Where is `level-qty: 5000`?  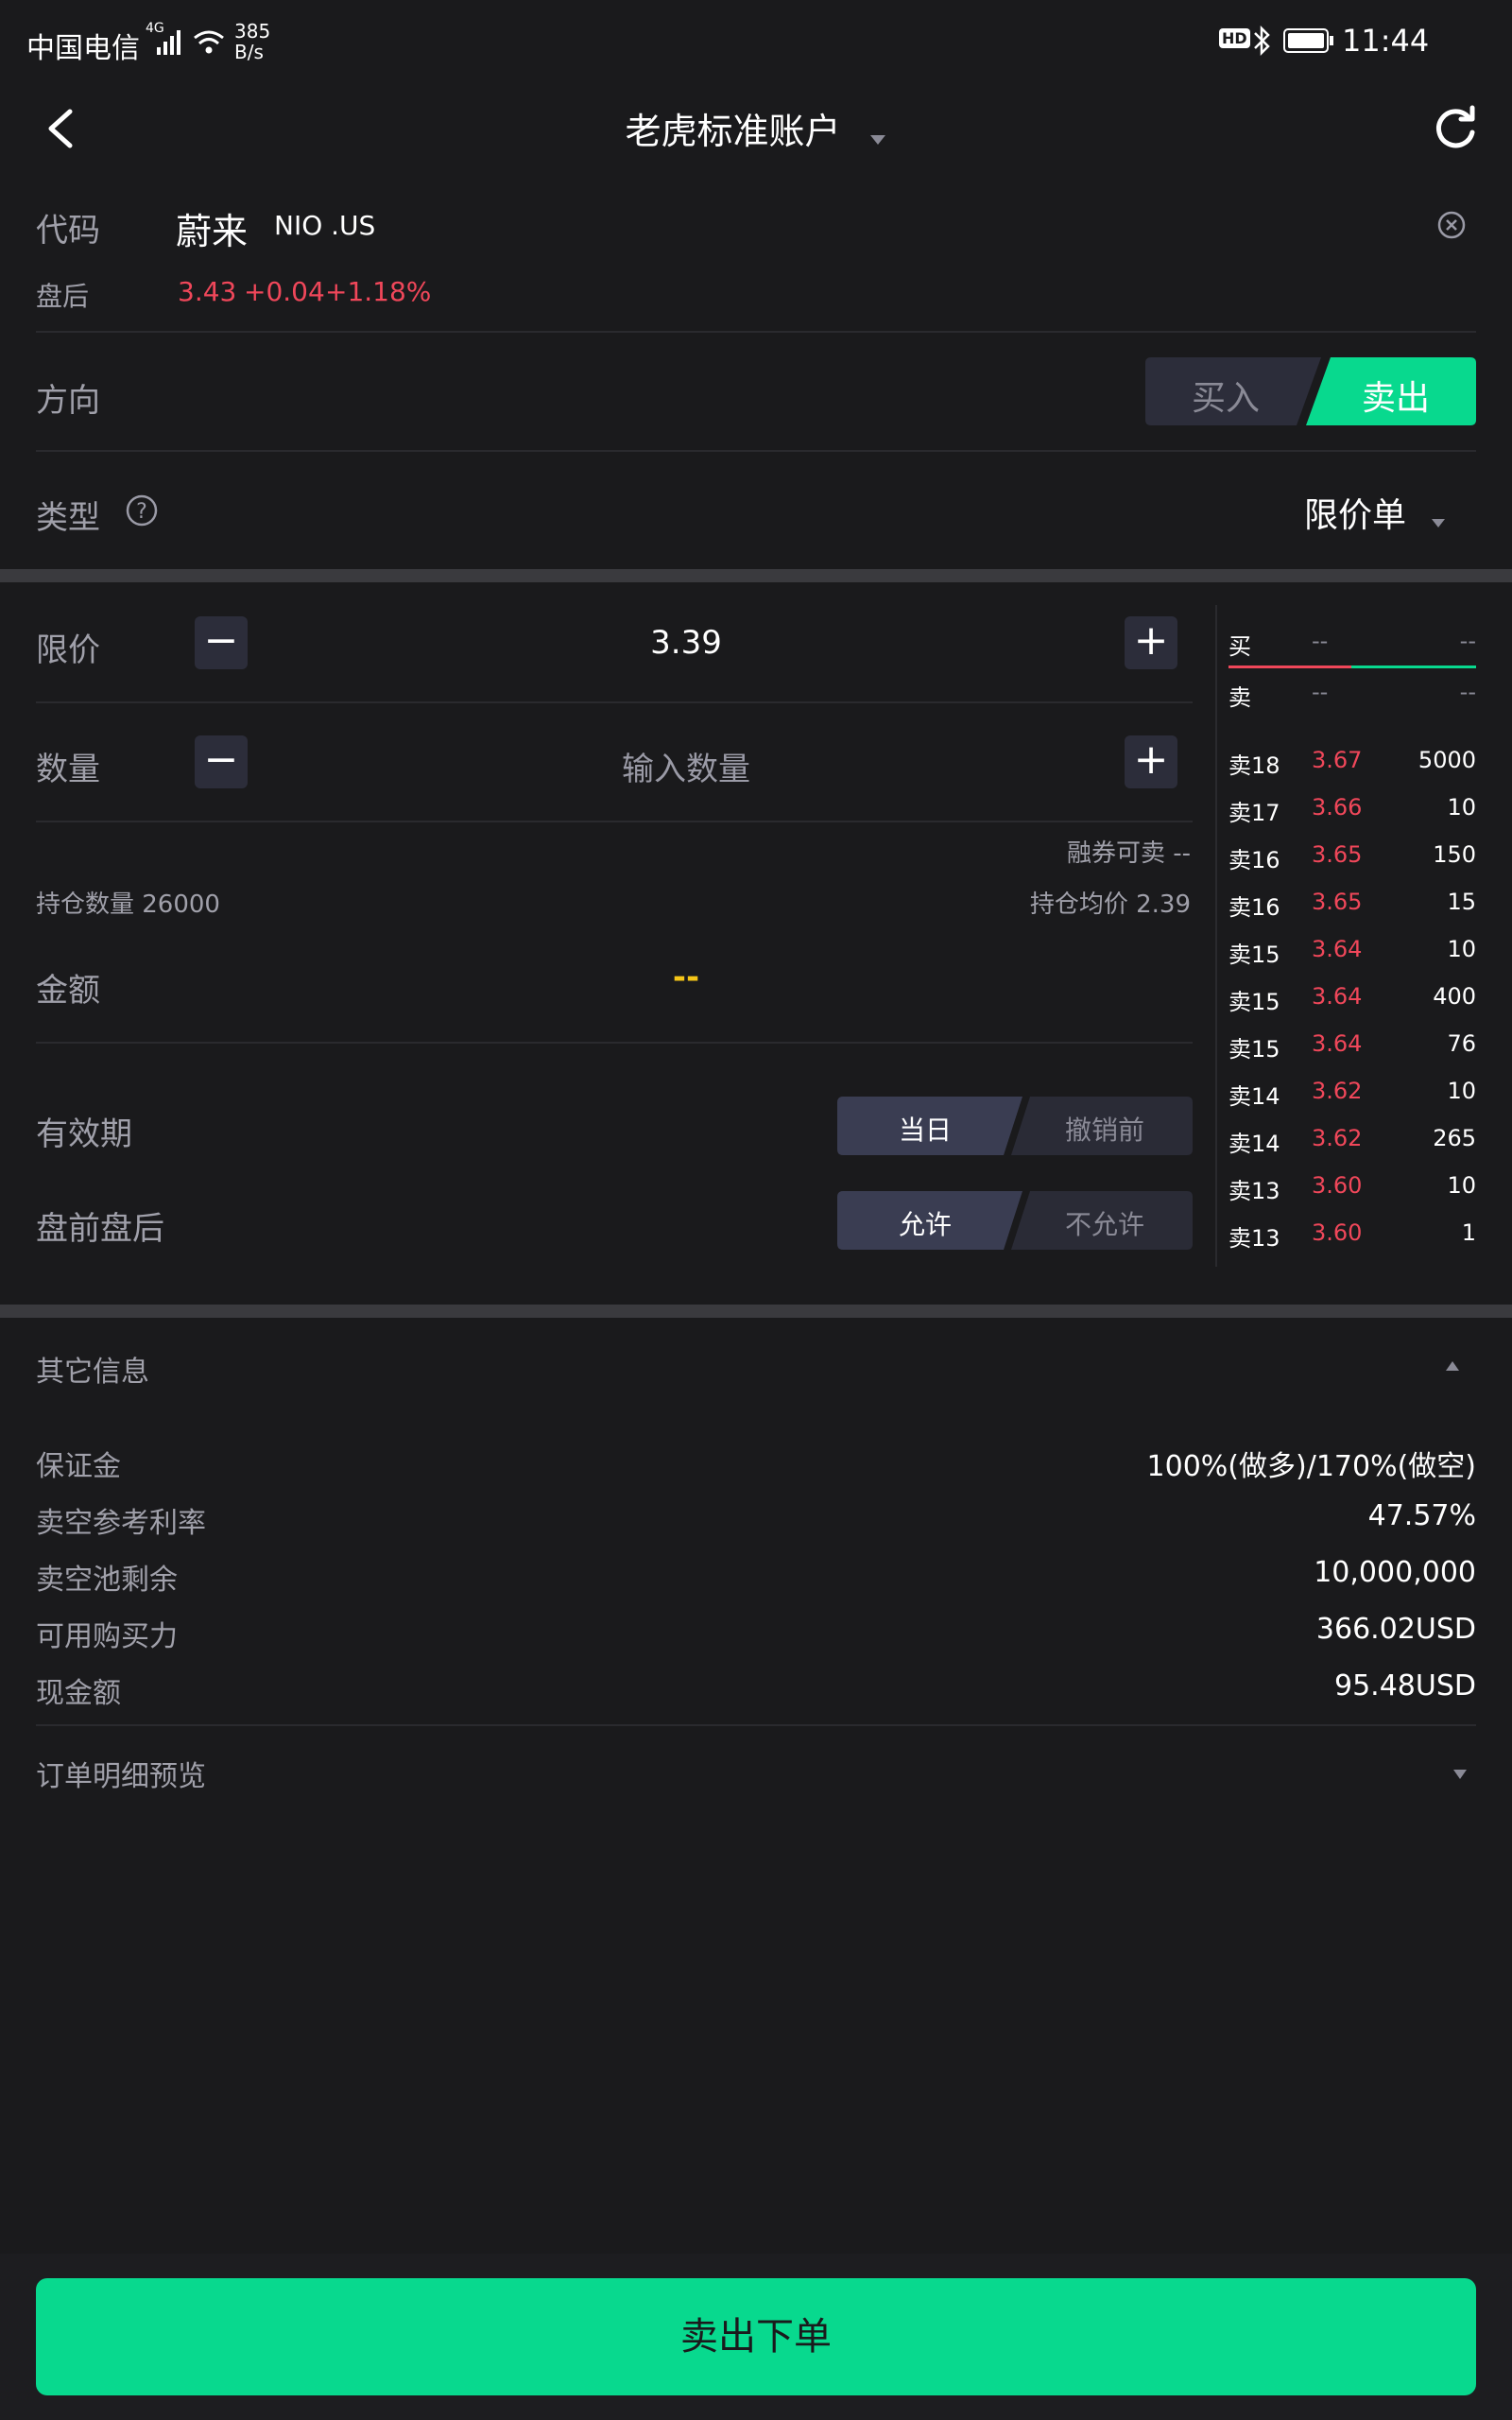
level-qty: 5000 is located at coordinates (1447, 760).